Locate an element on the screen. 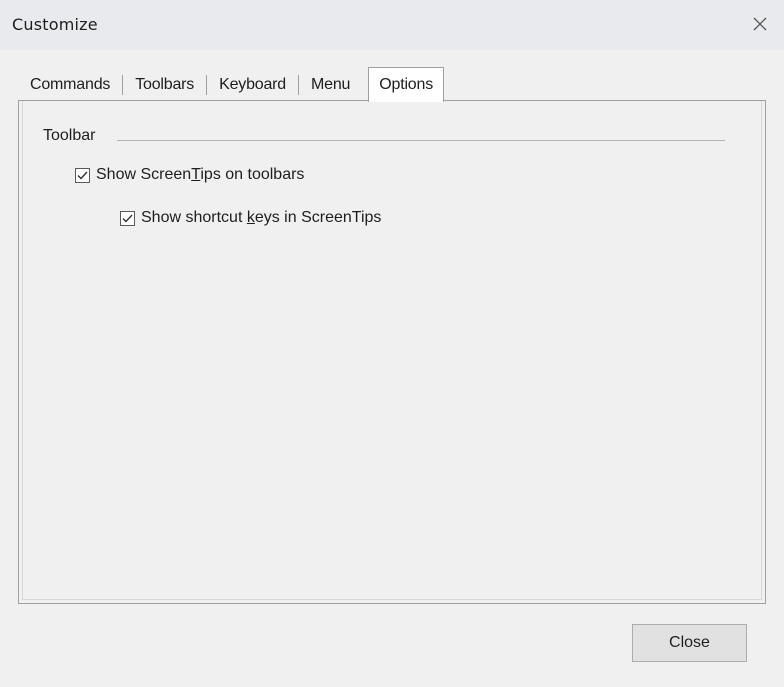  tab-strip: Commands Toolbars Keyboard Menu Options is located at coordinates (231, 83).